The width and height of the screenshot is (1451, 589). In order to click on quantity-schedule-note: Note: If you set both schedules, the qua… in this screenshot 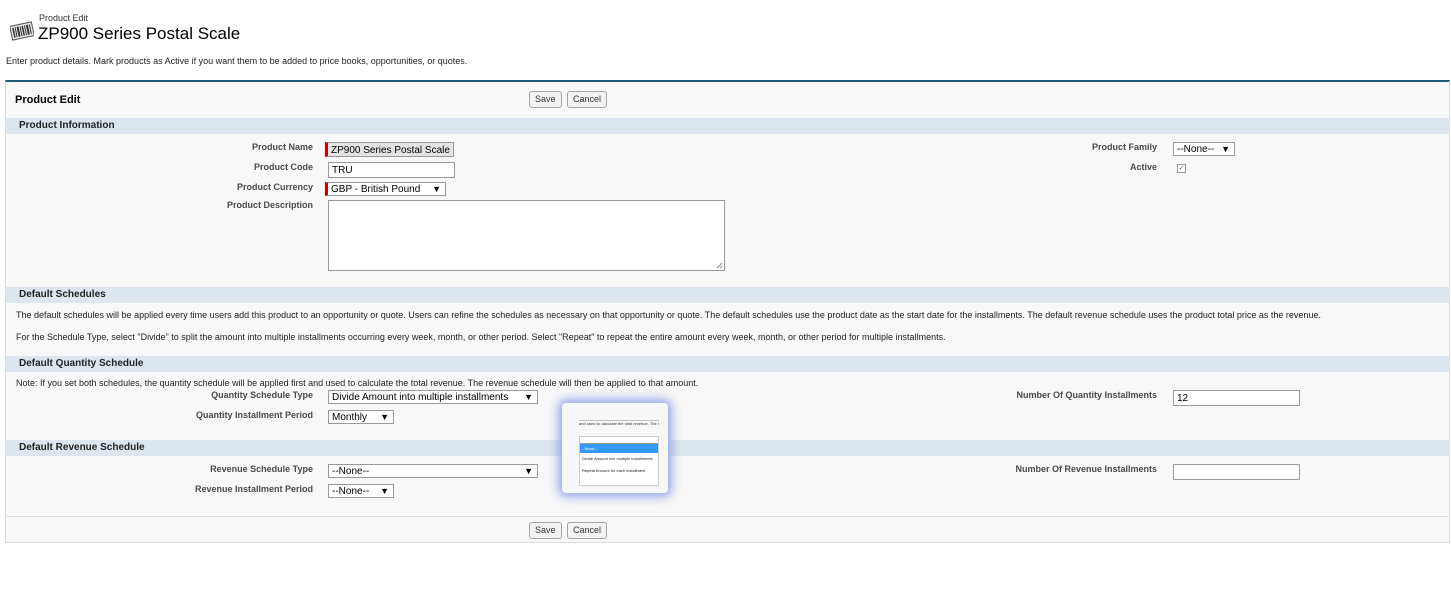, I will do `click(357, 383)`.